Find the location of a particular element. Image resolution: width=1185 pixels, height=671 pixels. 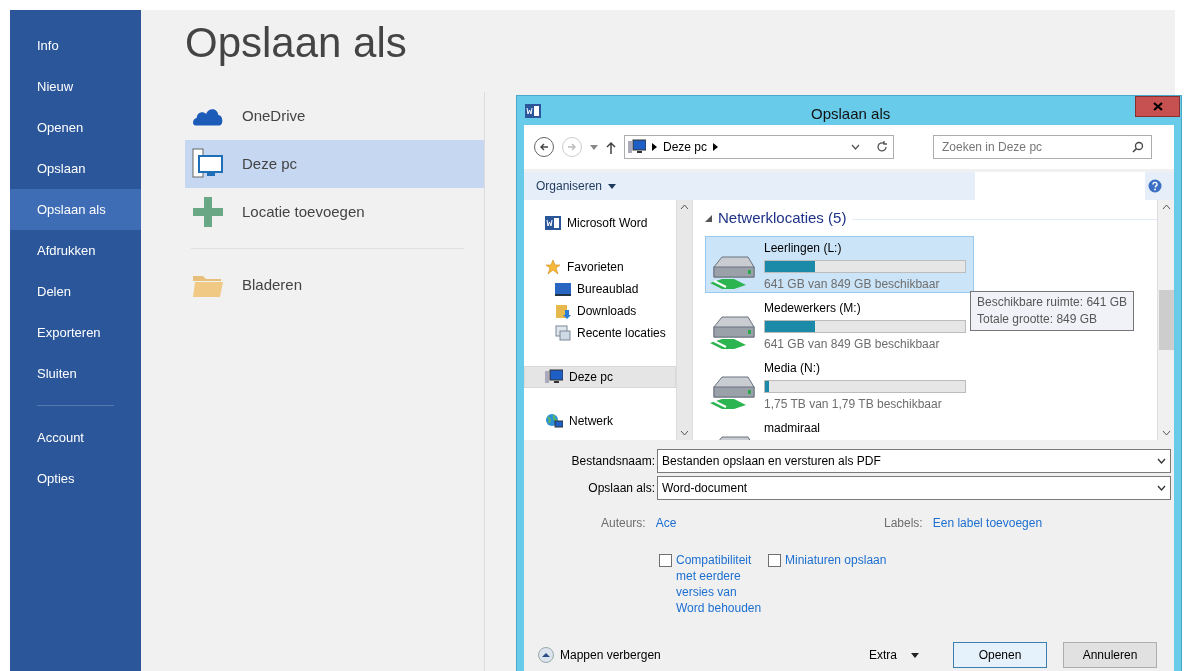

help-icon is located at coordinates (1155, 186).